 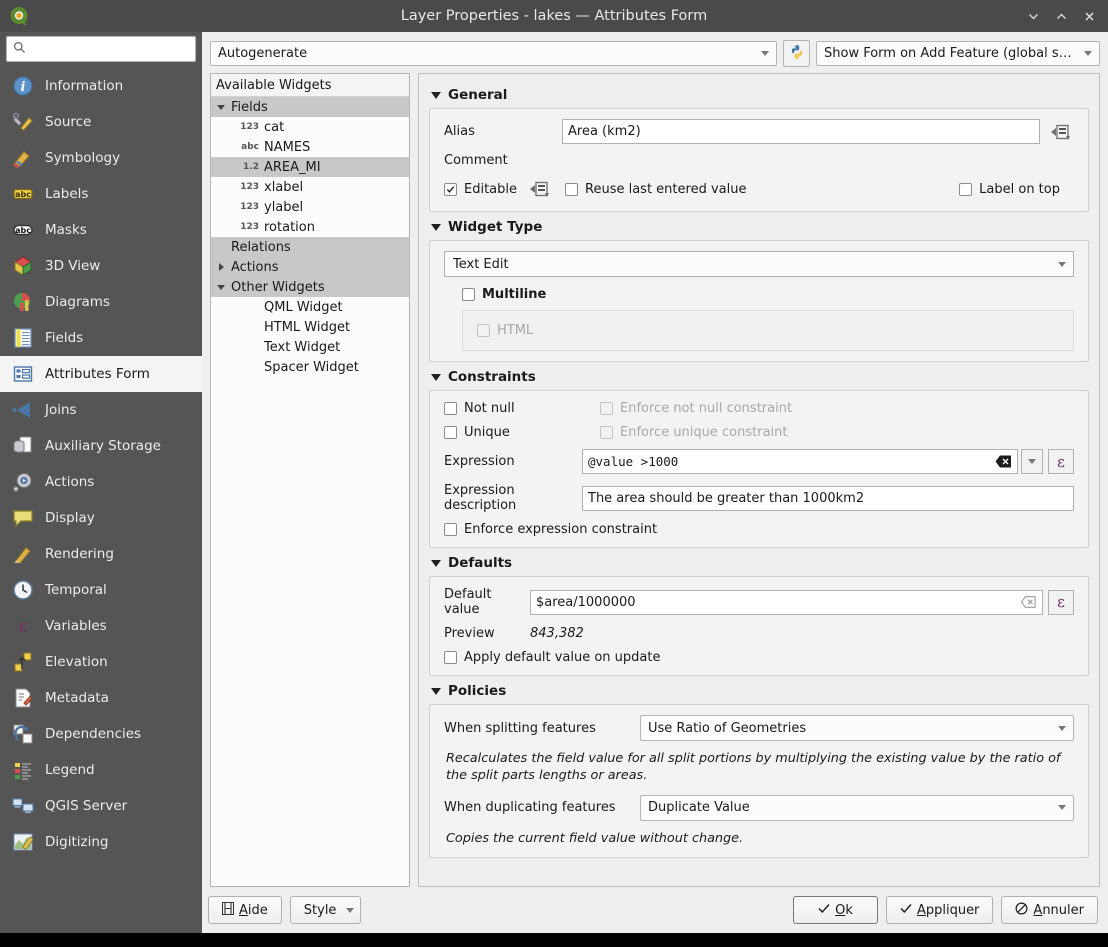 What do you see at coordinates (759, 657) in the screenshot?
I see `apply-default-on-update-row: Apply default value on update` at bounding box center [759, 657].